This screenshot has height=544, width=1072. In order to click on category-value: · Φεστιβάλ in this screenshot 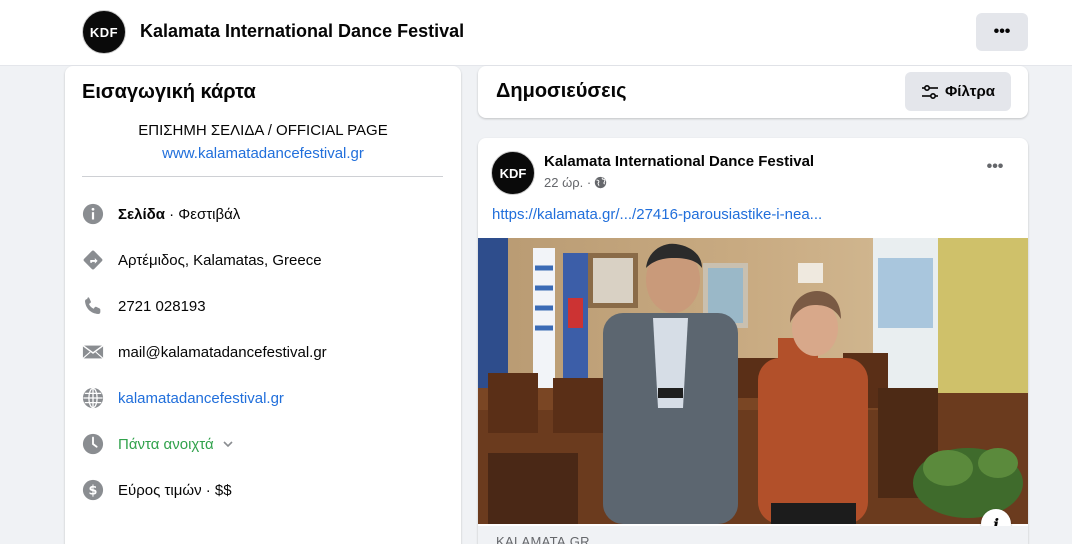, I will do `click(202, 214)`.